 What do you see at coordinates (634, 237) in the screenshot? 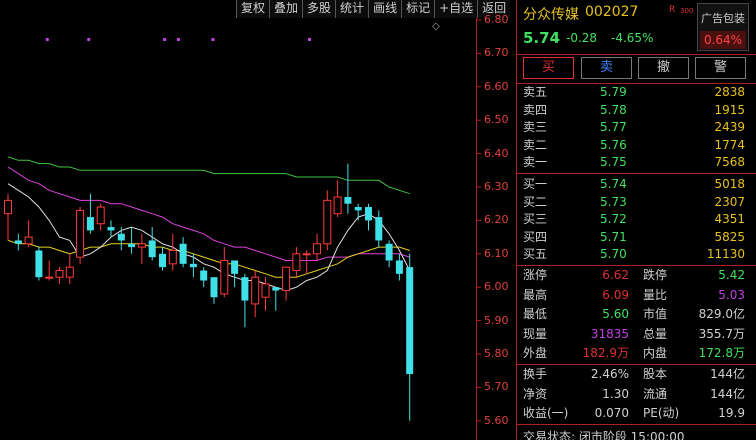
I see `buy-order-row: 买四 5.71 5825` at bounding box center [634, 237].